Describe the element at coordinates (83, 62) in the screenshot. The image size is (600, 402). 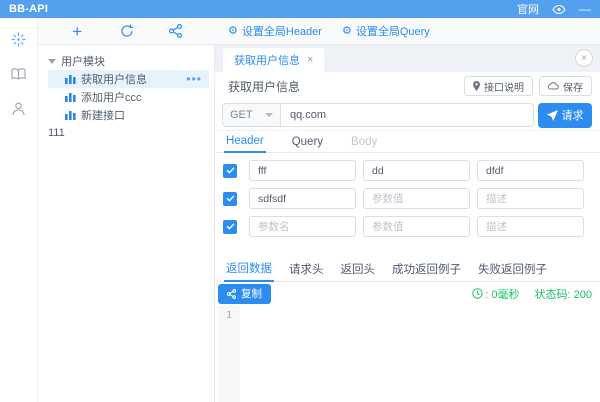
I see `tree-root-label: 用户模块` at that location.